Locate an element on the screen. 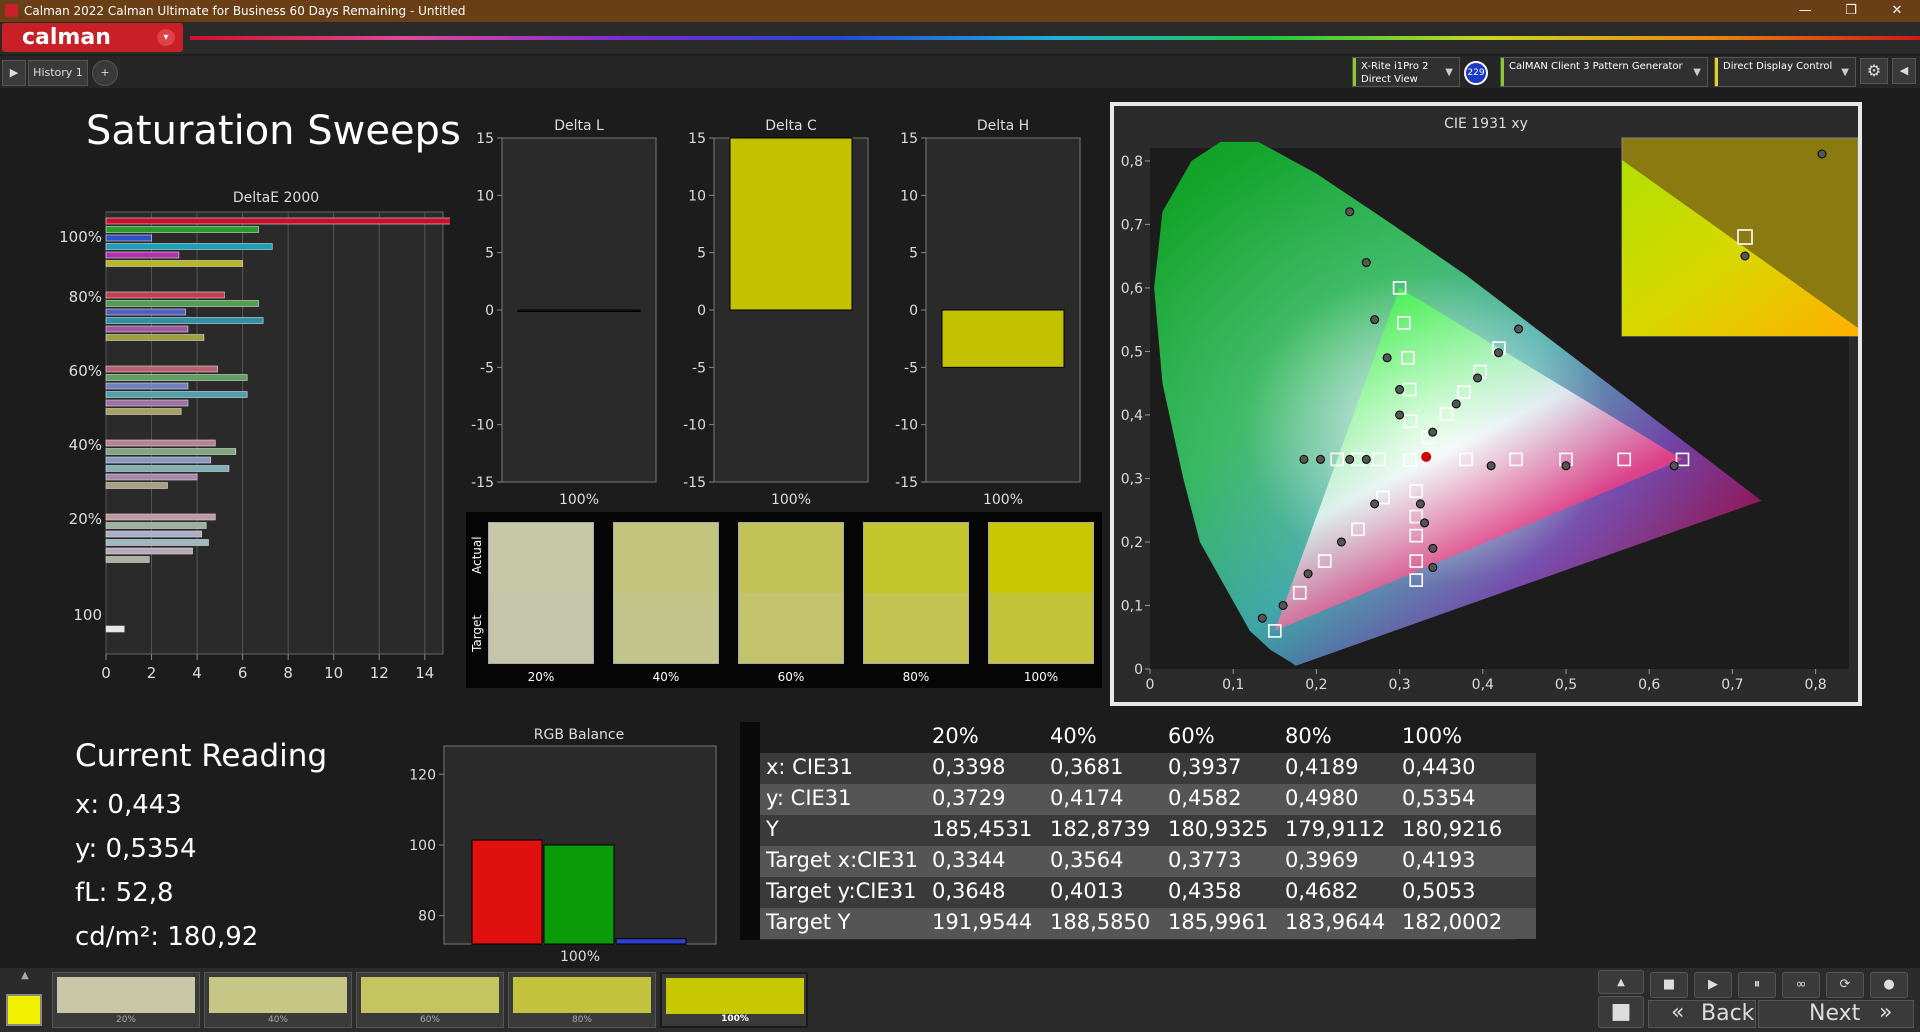  stop-icon: ■ is located at coordinates (1669, 985).